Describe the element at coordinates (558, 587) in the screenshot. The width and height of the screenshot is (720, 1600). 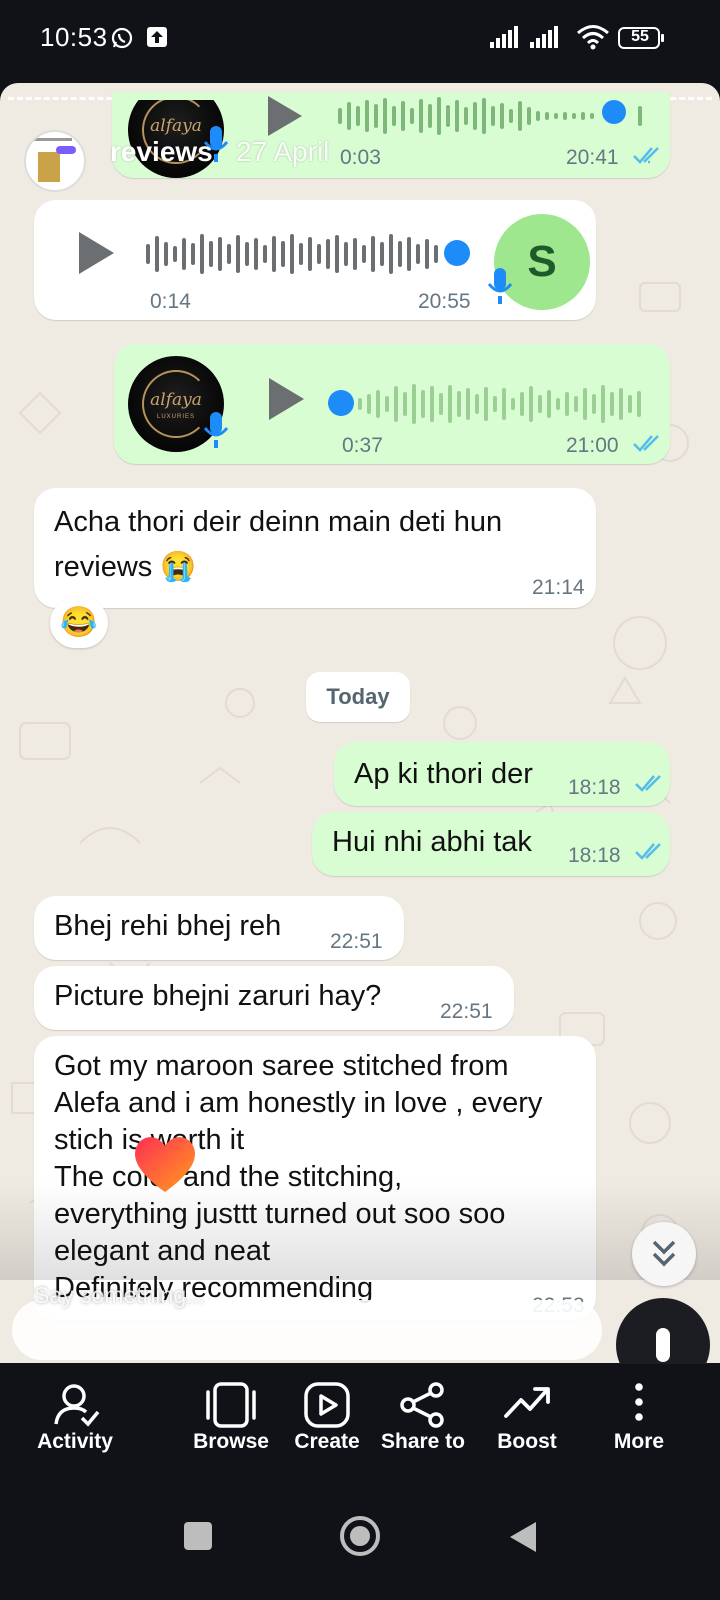
I see `message-time: 21:14` at that location.